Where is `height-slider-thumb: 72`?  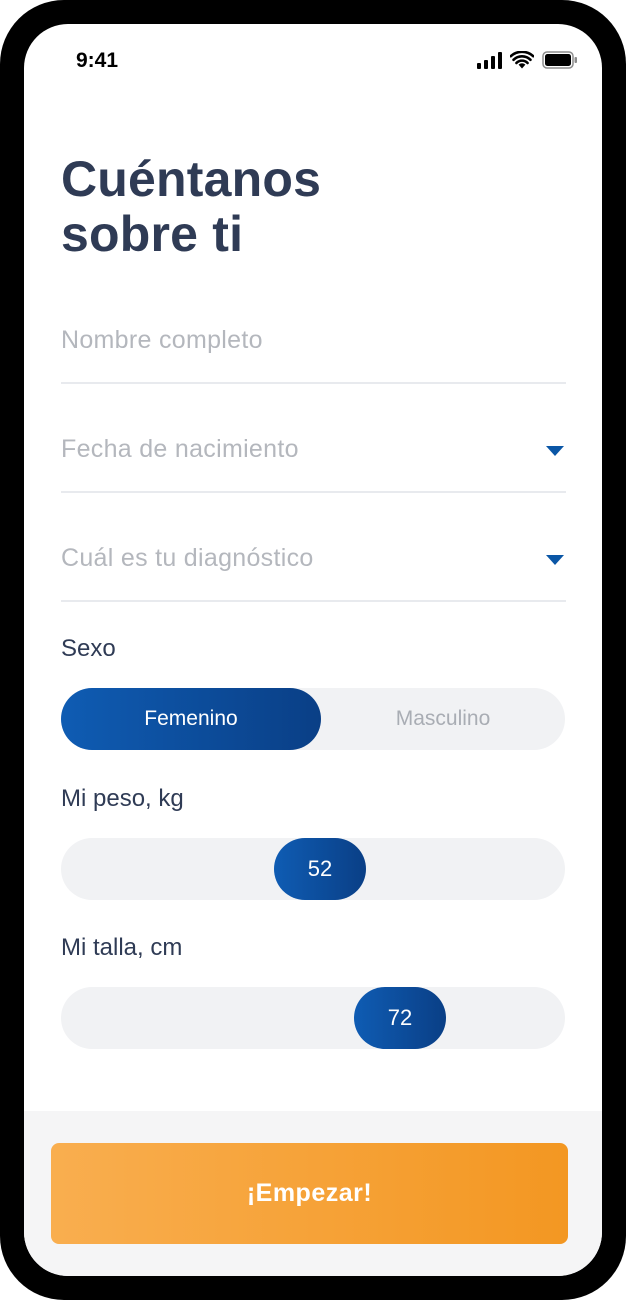
height-slider-thumb: 72 is located at coordinates (400, 1018).